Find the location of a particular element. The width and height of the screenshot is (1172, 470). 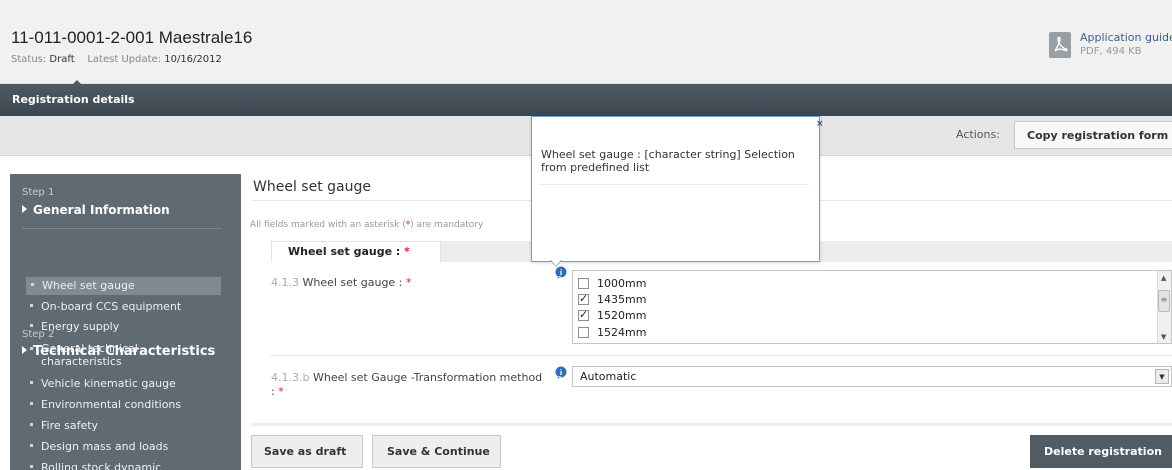

save-as-draft-button: Save as draft is located at coordinates (307, 451).